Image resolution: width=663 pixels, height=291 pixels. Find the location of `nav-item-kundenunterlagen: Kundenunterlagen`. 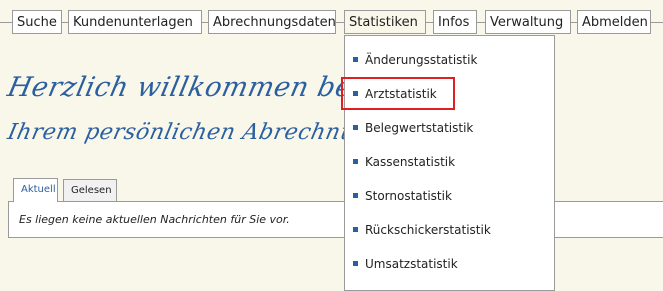

nav-item-kundenunterlagen: Kundenunterlagen is located at coordinates (135, 22).